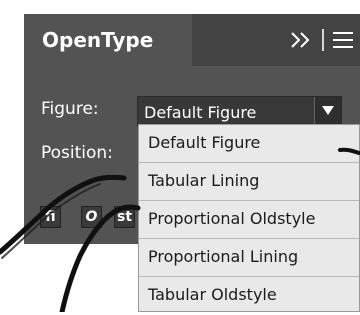 Image resolution: width=360 pixels, height=315 pixels. What do you see at coordinates (249, 182) in the screenshot?
I see `dropdown-option-tabular-lining: Tabular Lining` at bounding box center [249, 182].